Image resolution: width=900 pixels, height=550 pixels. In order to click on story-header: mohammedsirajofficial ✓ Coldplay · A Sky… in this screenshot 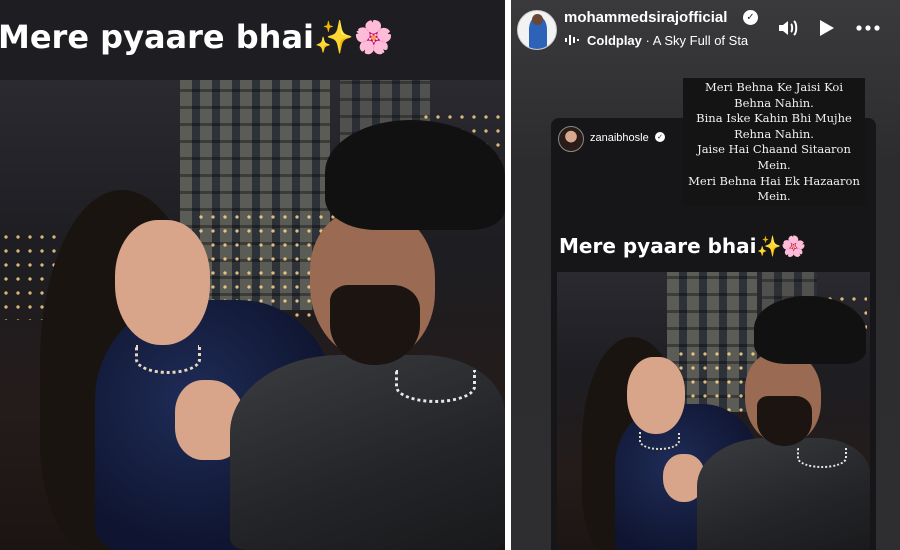, I will do `click(705, 28)`.